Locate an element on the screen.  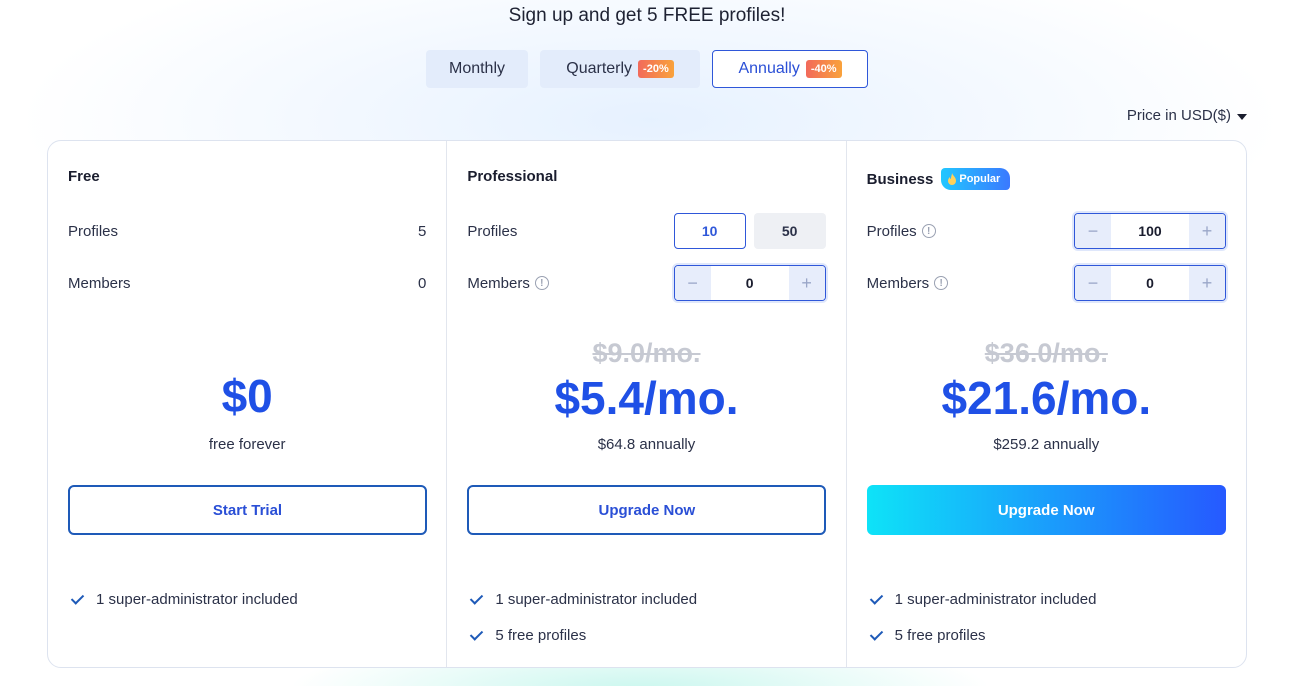
billing-annually-label: Annually is located at coordinates (769, 68).